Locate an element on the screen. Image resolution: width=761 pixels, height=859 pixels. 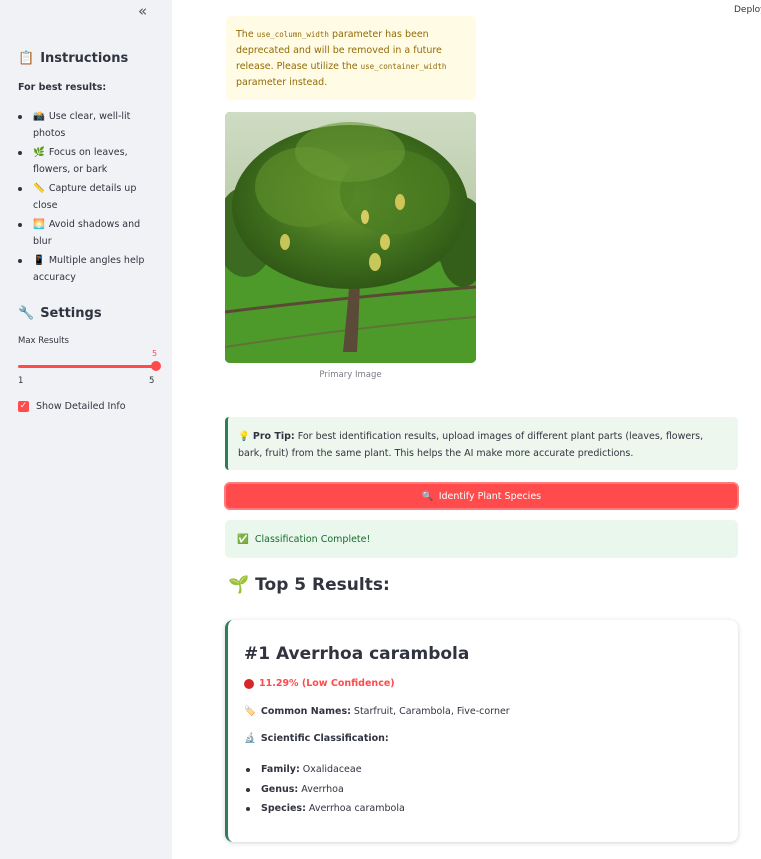
confidence-text: 11.29% (Low Confidence) is located at coordinates (327, 683).